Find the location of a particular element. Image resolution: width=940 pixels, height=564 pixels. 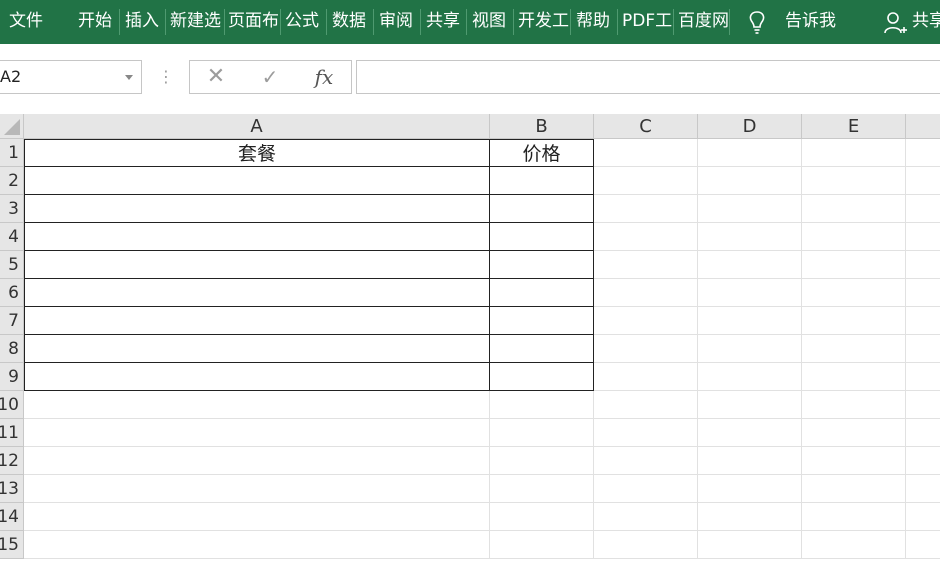

cell-e11 is located at coordinates (854, 433).